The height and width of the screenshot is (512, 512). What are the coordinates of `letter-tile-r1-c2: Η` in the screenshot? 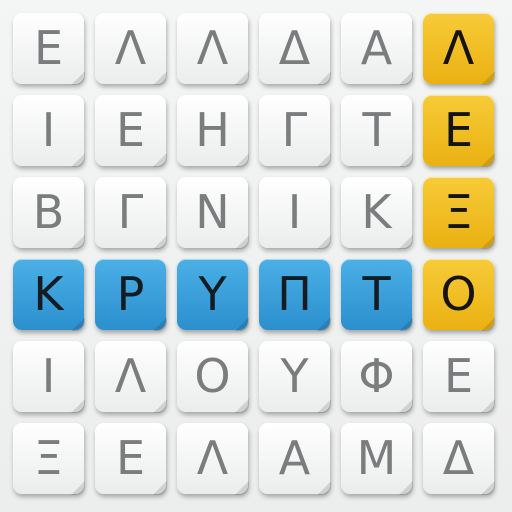 It's located at (213, 131).